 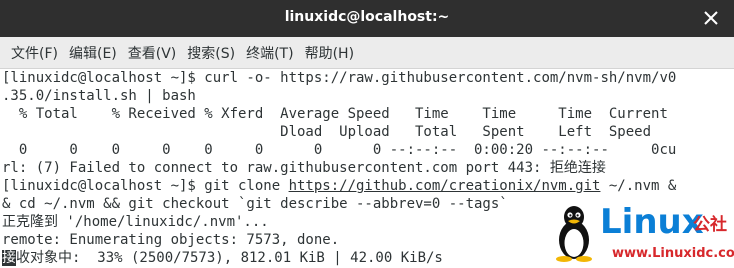 What do you see at coordinates (574, 234) in the screenshot?
I see `tux-penguin-icon` at bounding box center [574, 234].